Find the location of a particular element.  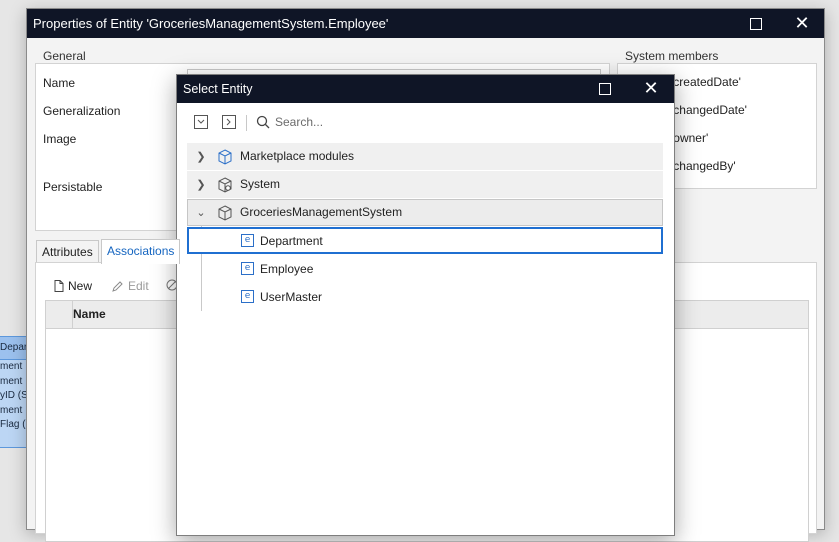

tree-label: Department is located at coordinates (291, 241).